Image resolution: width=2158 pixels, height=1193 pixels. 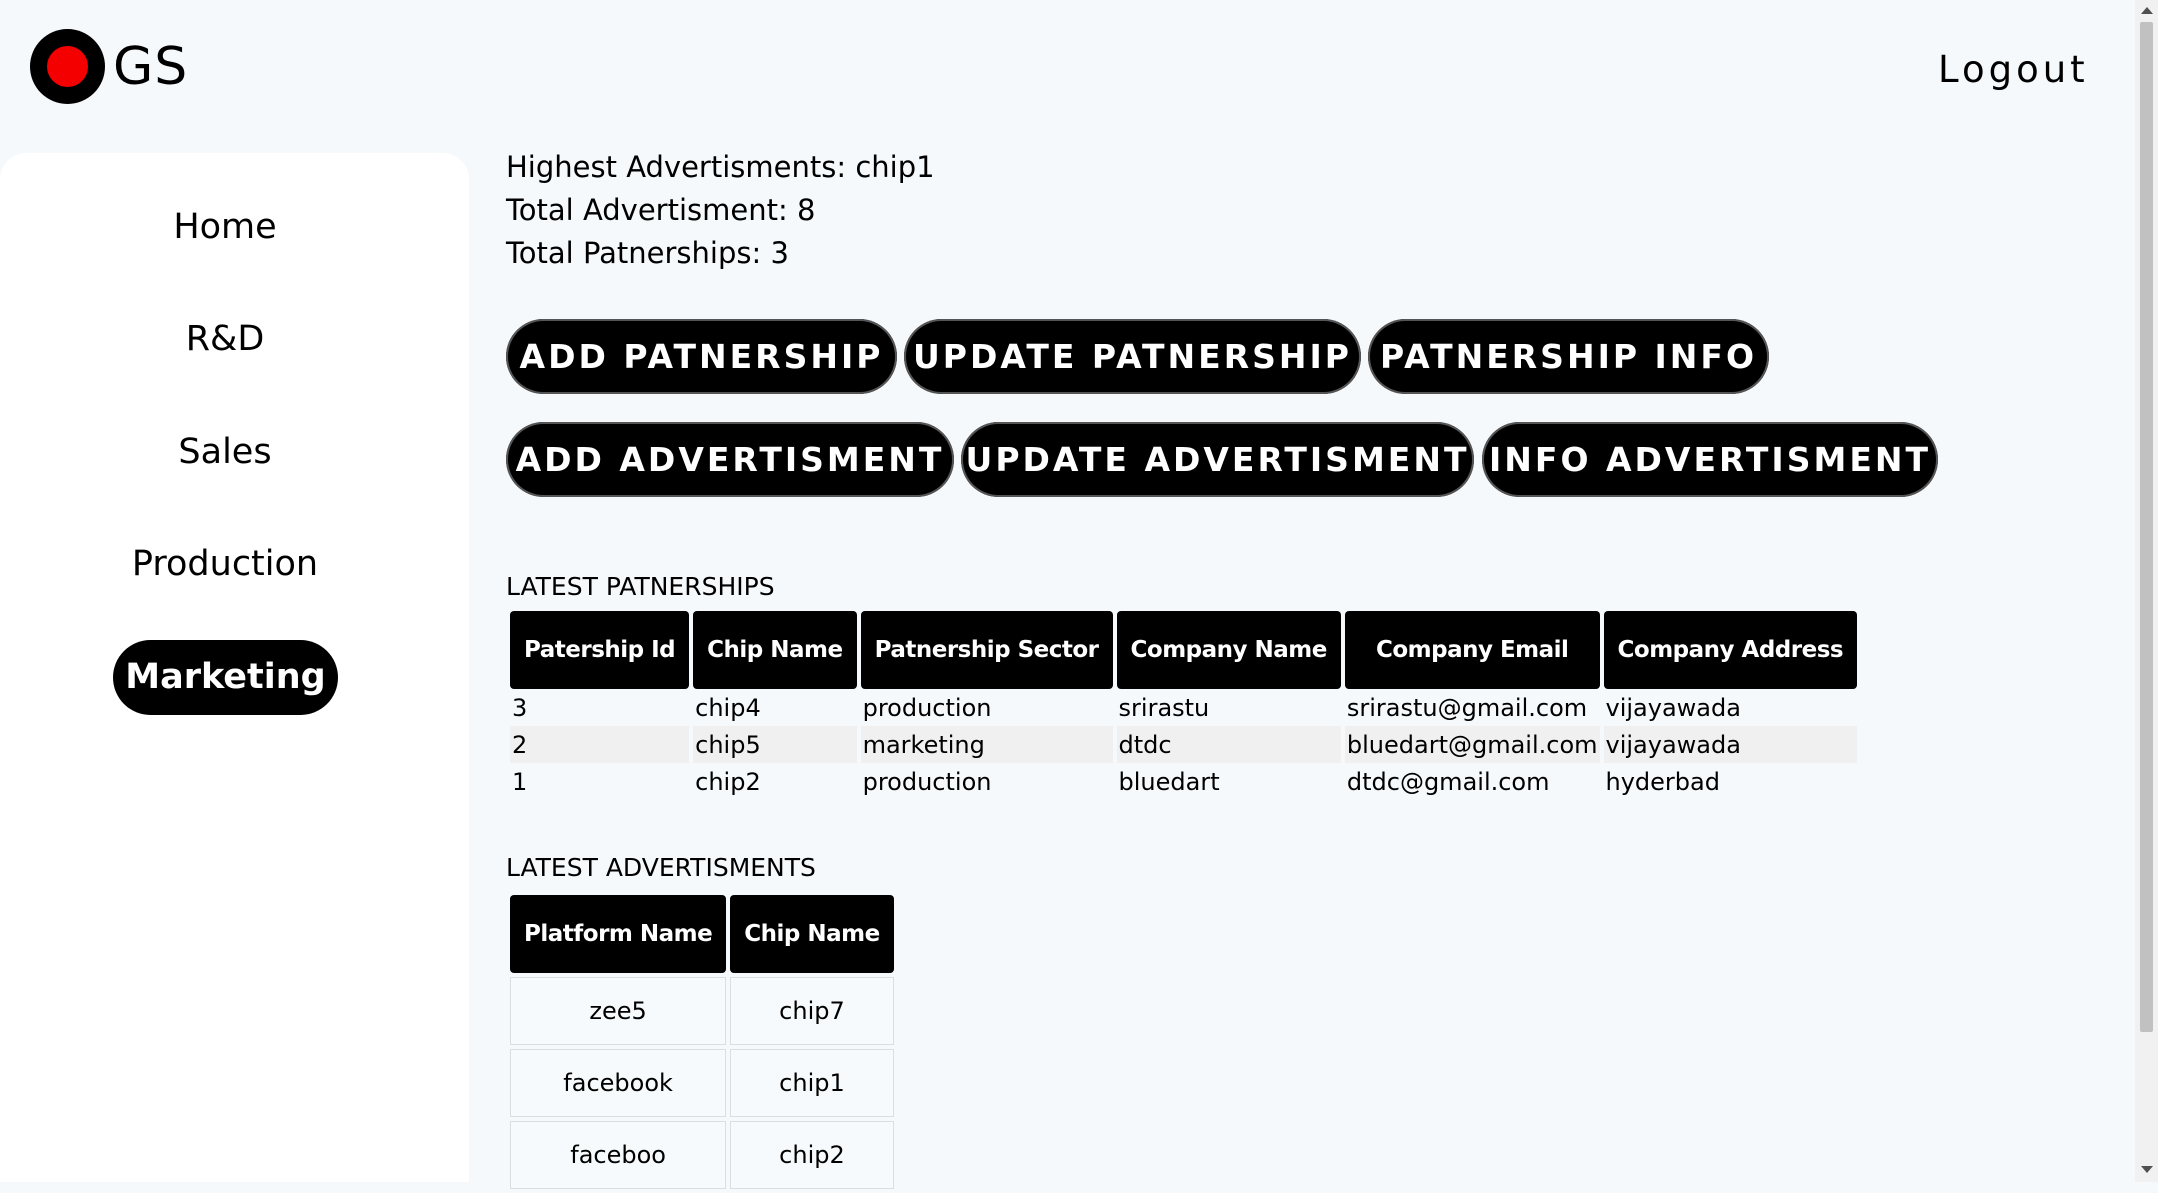 What do you see at coordinates (701, 356) in the screenshot?
I see `add-patnership-button: ADD PATNERSHIP` at bounding box center [701, 356].